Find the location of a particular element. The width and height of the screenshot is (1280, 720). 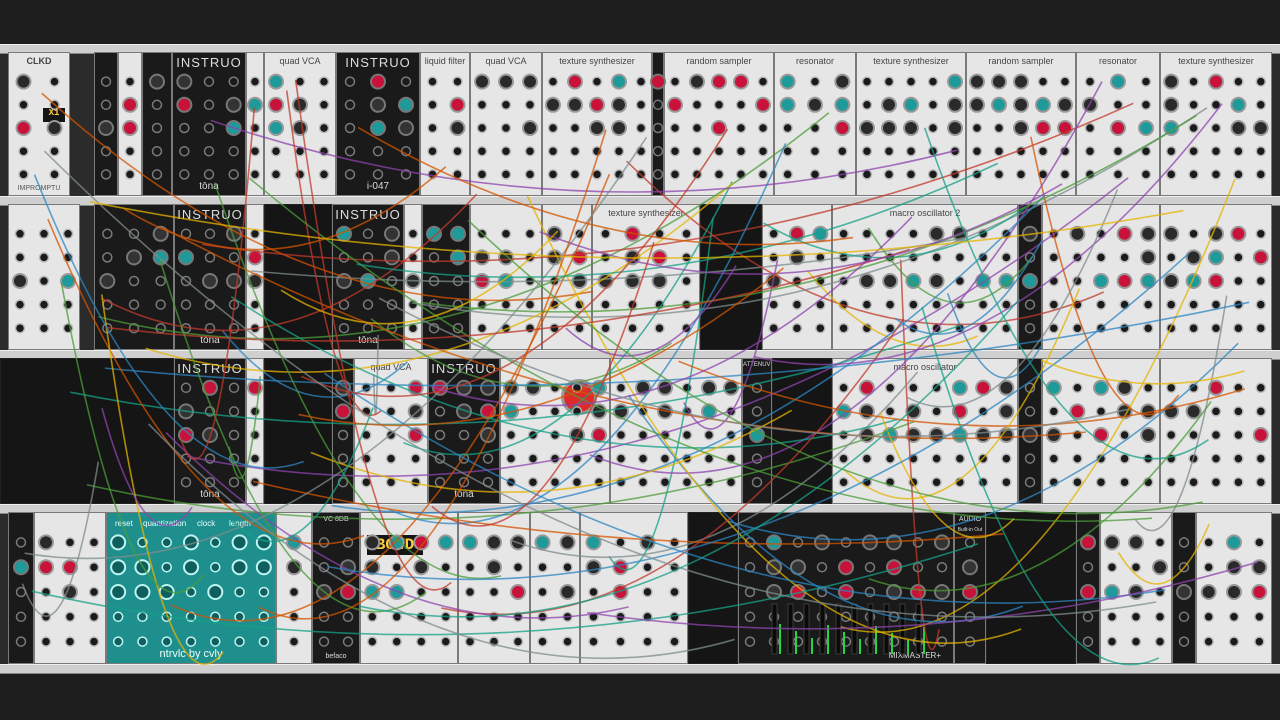

clock-title: CLKD is located at coordinates (39, 61).